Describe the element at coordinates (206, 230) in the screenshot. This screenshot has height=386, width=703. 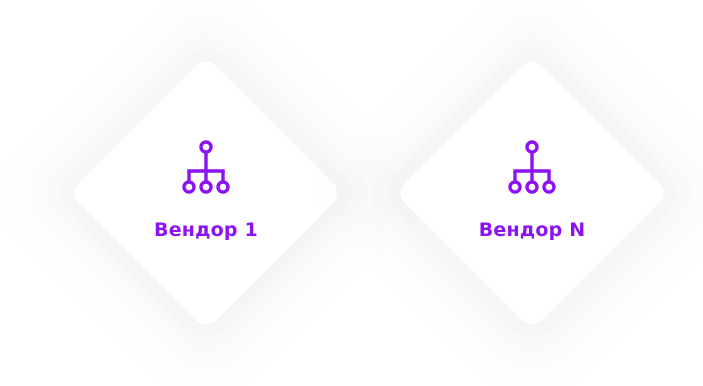
I see `vendor-1-label: Вендор 1` at that location.